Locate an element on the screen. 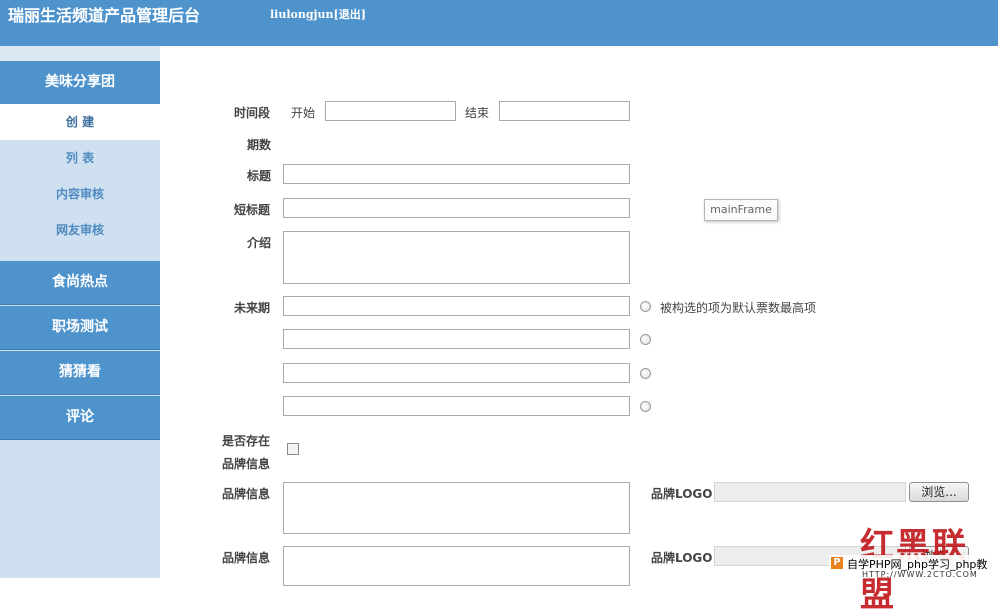  brand-exists-label-2: 品牌信息 is located at coordinates (246, 464).